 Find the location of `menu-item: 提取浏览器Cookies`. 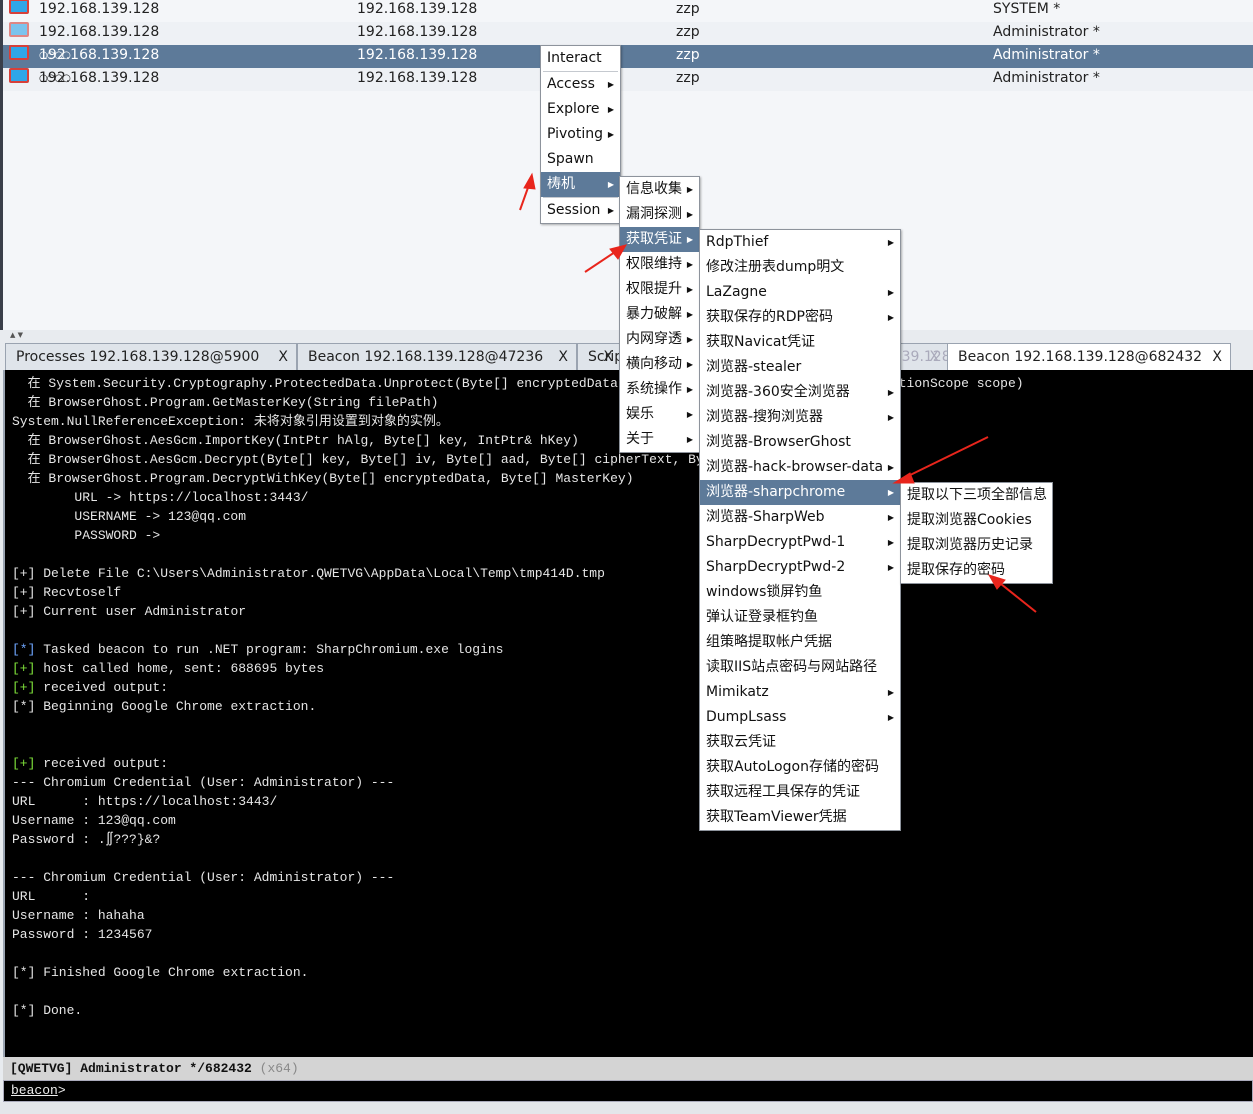

menu-item: 提取浏览器Cookies is located at coordinates (976, 520).